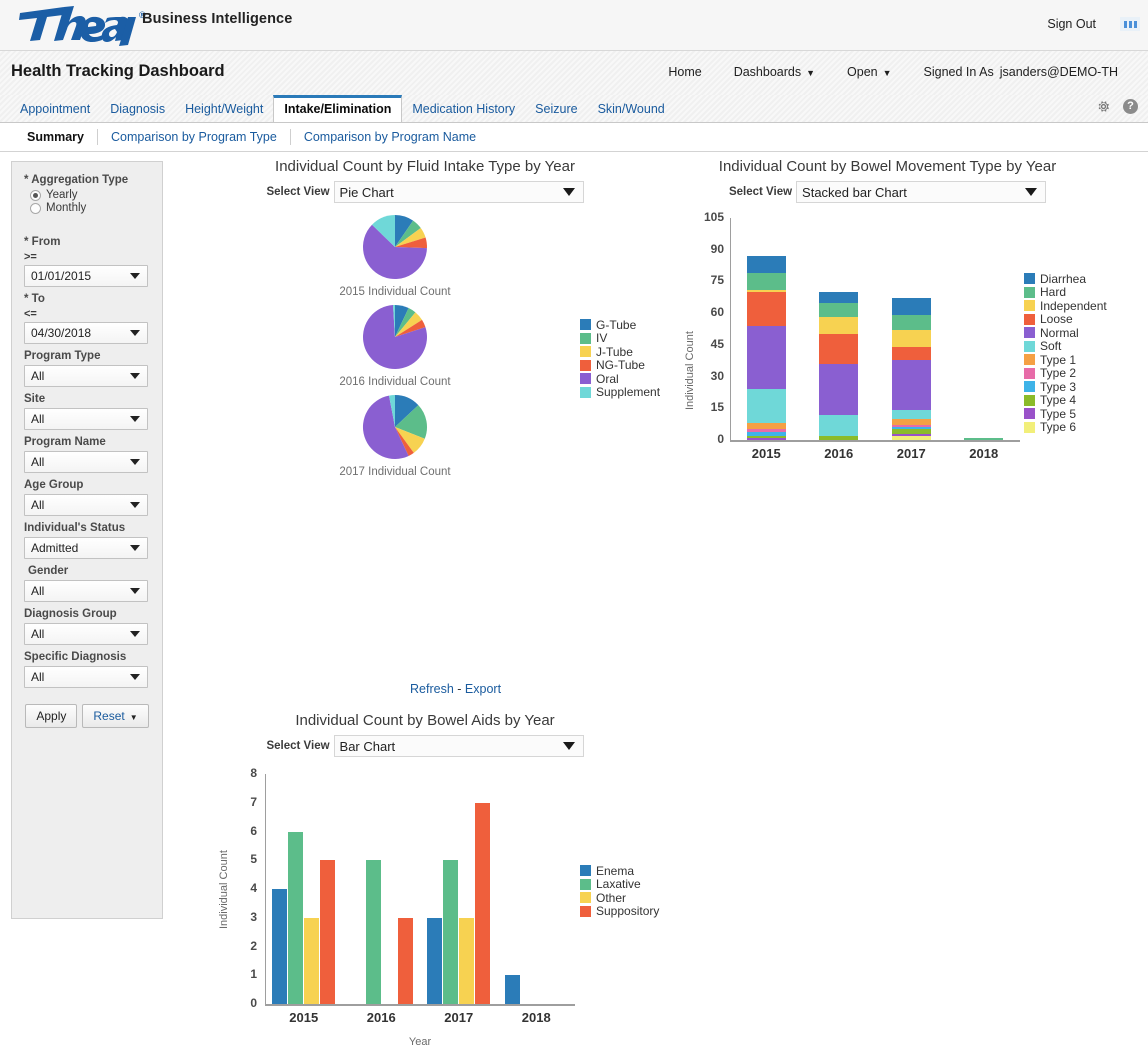 The width and height of the screenshot is (1148, 1054). What do you see at coordinates (536, 1017) in the screenshot?
I see `x-axis-tick: 2018` at bounding box center [536, 1017].